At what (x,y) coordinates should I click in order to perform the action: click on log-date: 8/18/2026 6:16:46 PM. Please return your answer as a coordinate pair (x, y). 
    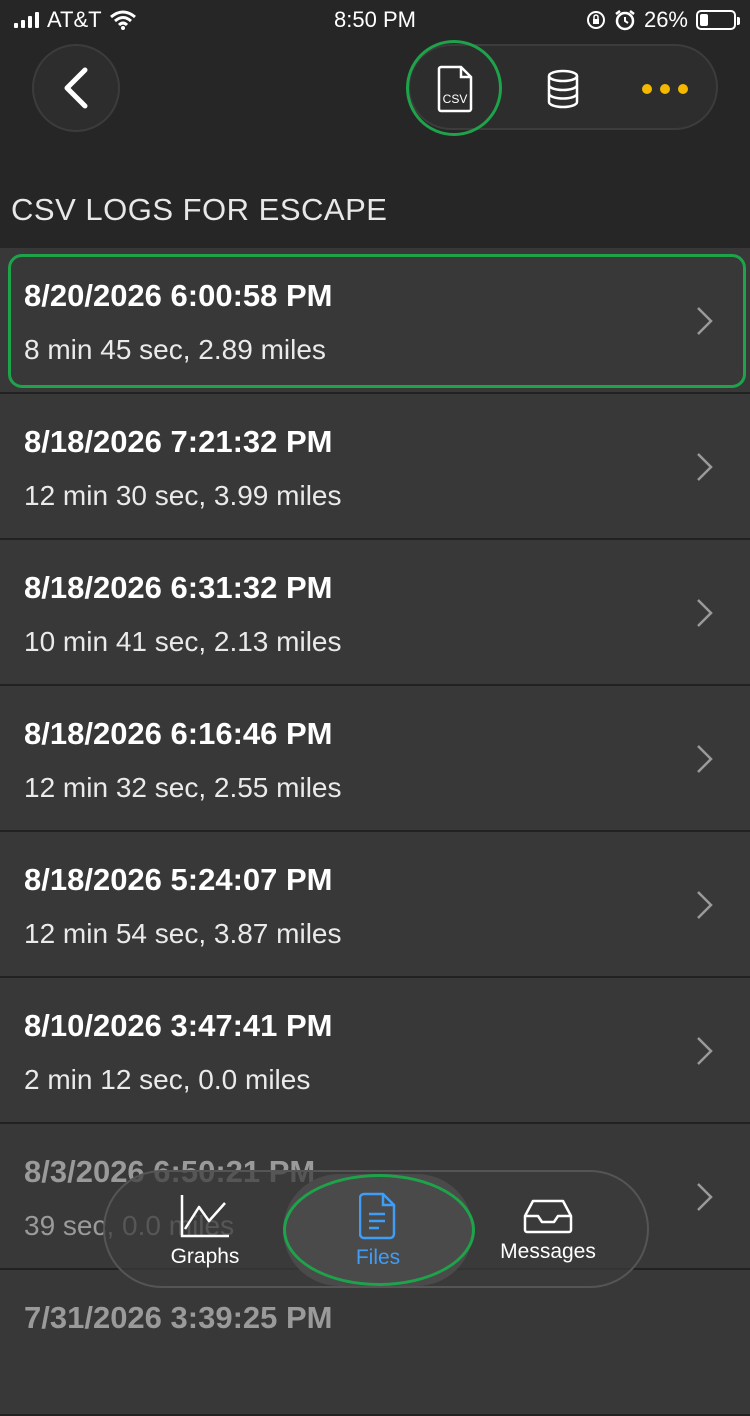
    Looking at the image, I should click on (178, 733).